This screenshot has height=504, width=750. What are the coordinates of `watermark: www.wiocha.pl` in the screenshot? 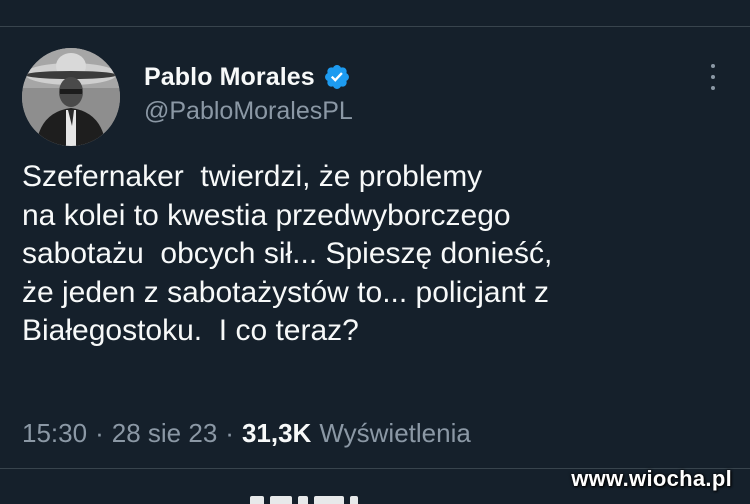 It's located at (651, 478).